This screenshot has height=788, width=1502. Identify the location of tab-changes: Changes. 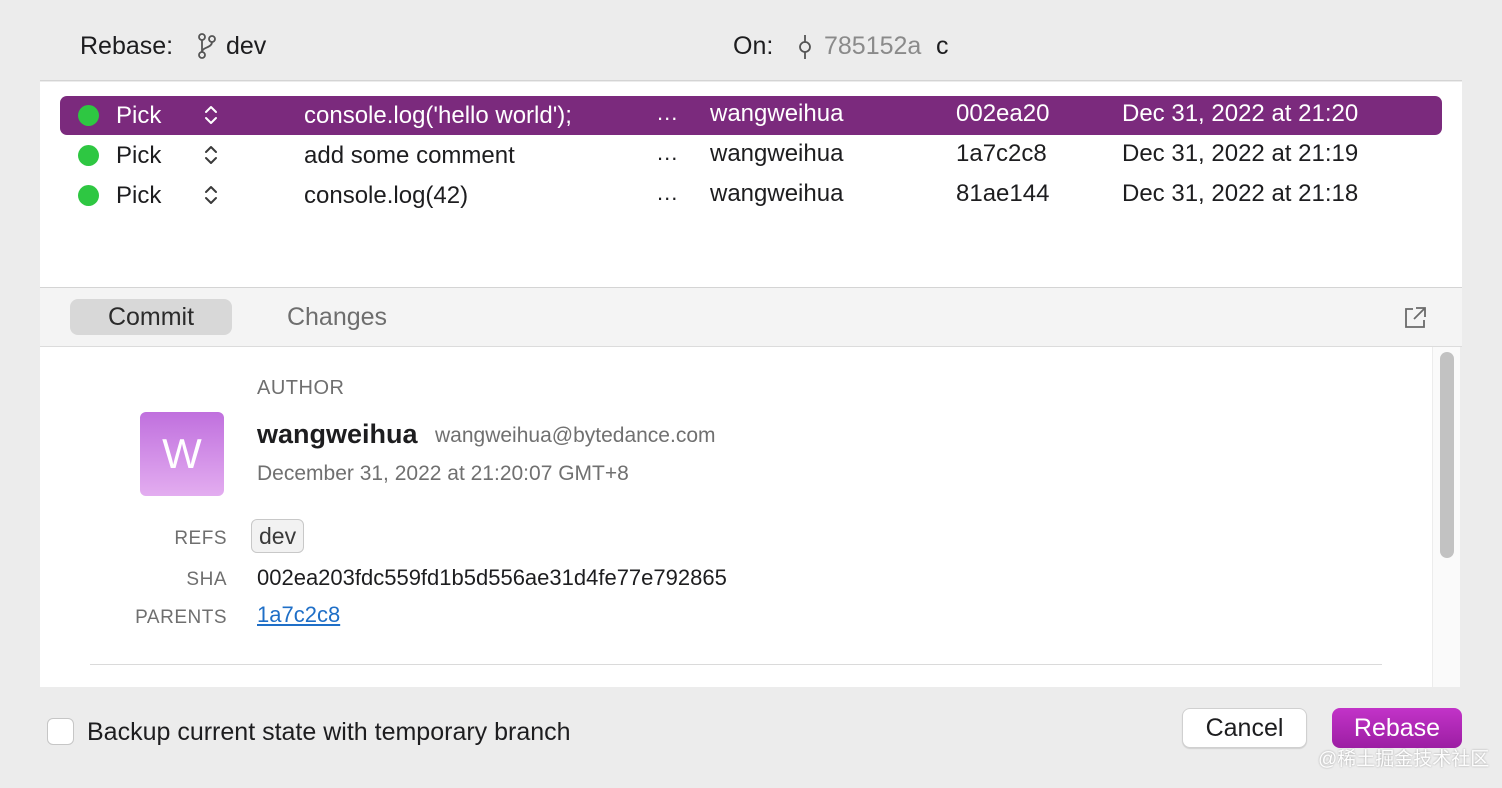
(337, 317).